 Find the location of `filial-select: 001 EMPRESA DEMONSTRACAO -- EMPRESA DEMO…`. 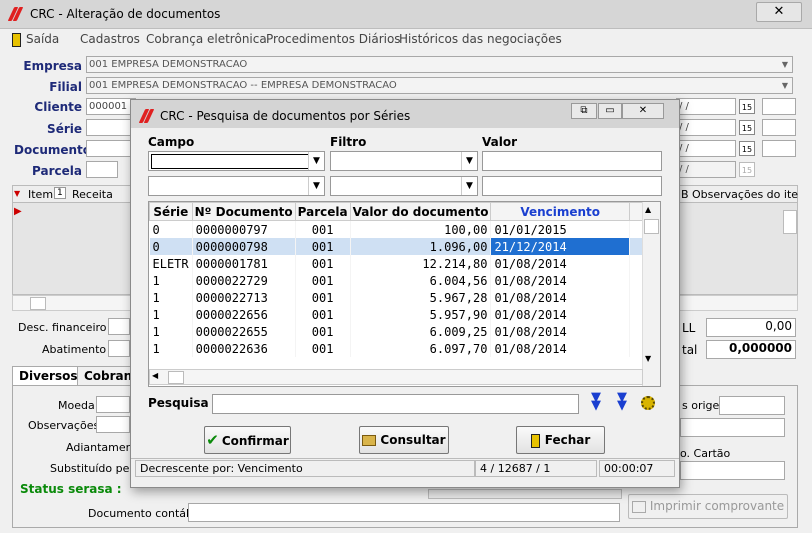

filial-select: 001 EMPRESA DEMONSTRACAO -- EMPRESA DEMO… is located at coordinates (439, 85).